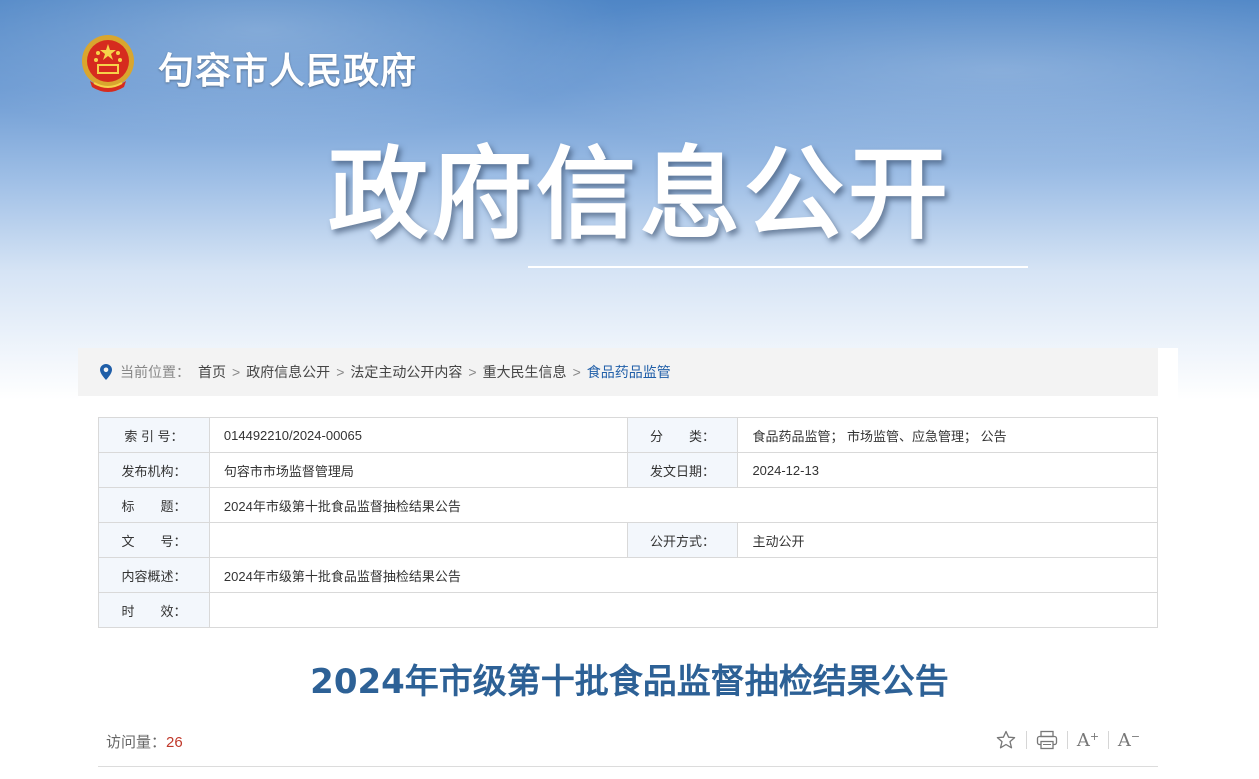 This screenshot has width=1259, height=779. I want to click on printer-icon, so click(1047, 740).